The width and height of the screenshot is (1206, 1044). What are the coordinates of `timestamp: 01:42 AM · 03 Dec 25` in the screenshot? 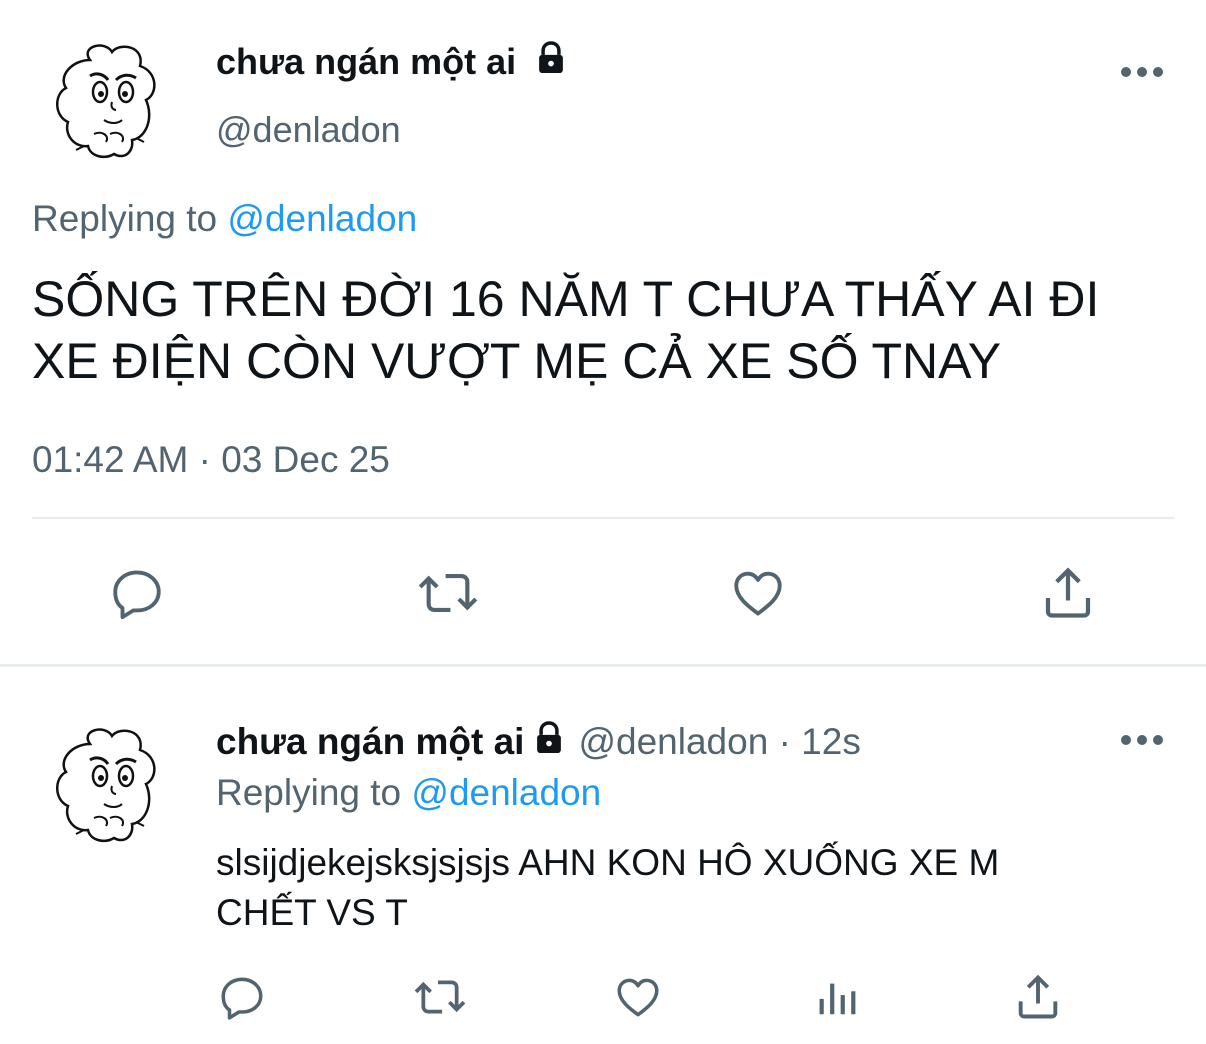 It's located at (211, 460).